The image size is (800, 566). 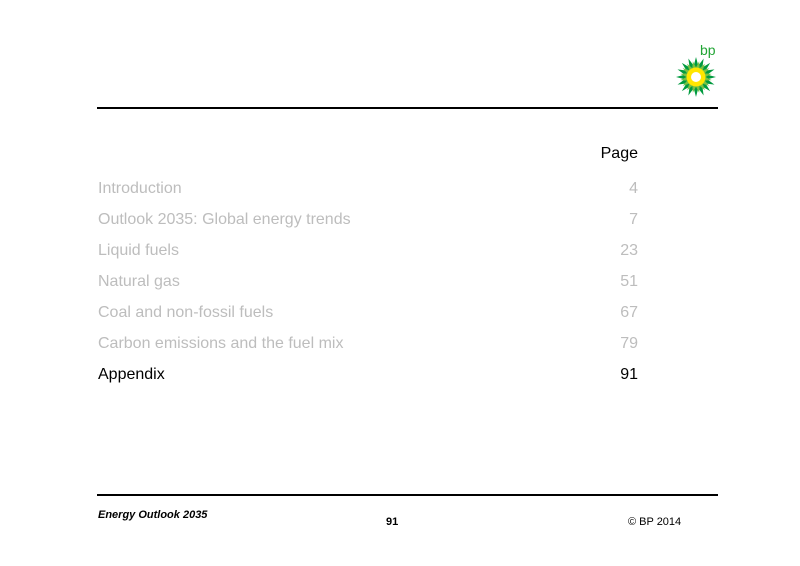 What do you see at coordinates (655, 522) in the screenshot?
I see `footer-copyright: © BP 2014` at bounding box center [655, 522].